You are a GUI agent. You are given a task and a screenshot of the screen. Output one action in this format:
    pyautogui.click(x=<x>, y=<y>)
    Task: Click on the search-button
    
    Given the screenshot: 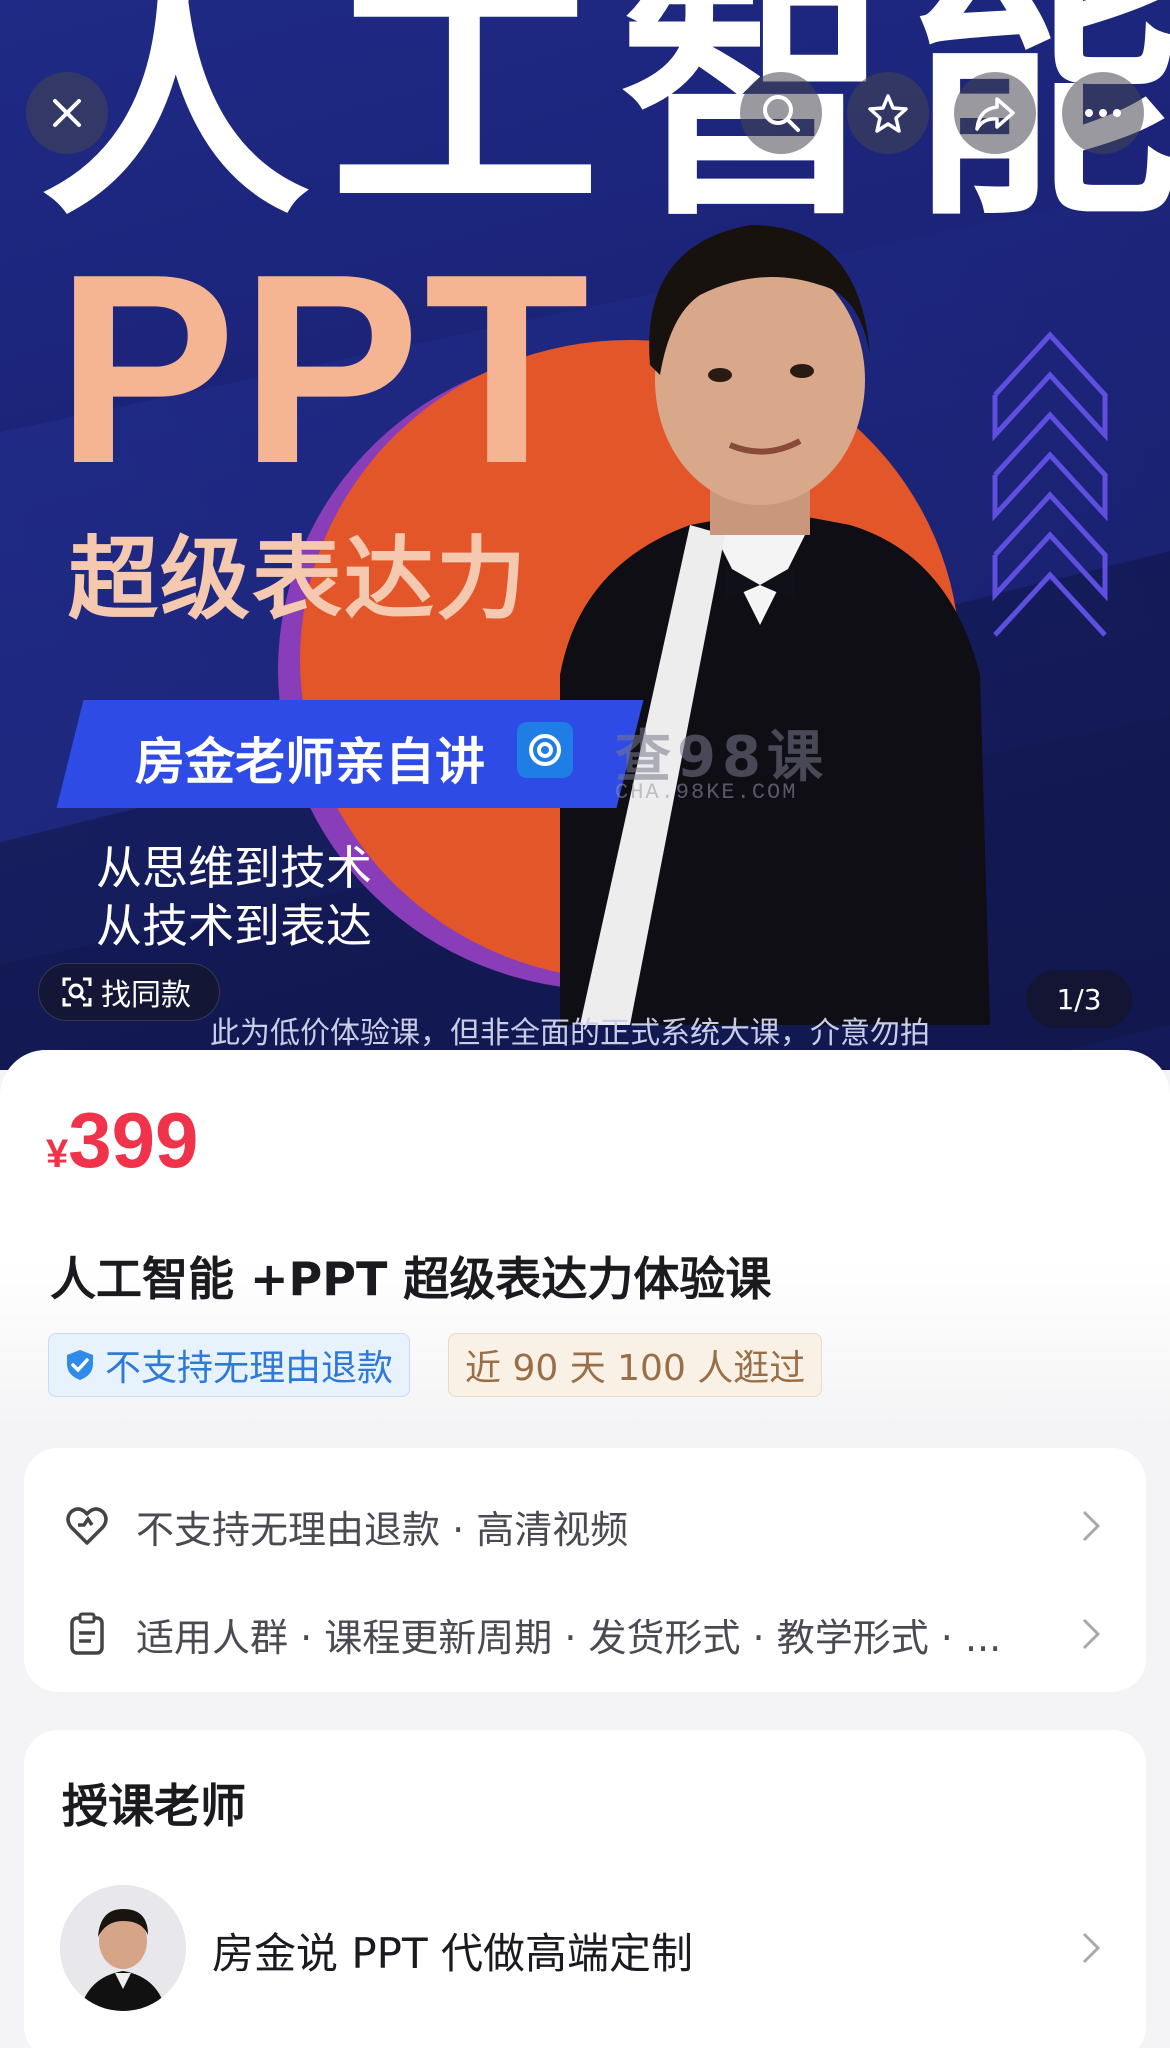 What is the action you would take?
    pyautogui.click(x=781, y=113)
    